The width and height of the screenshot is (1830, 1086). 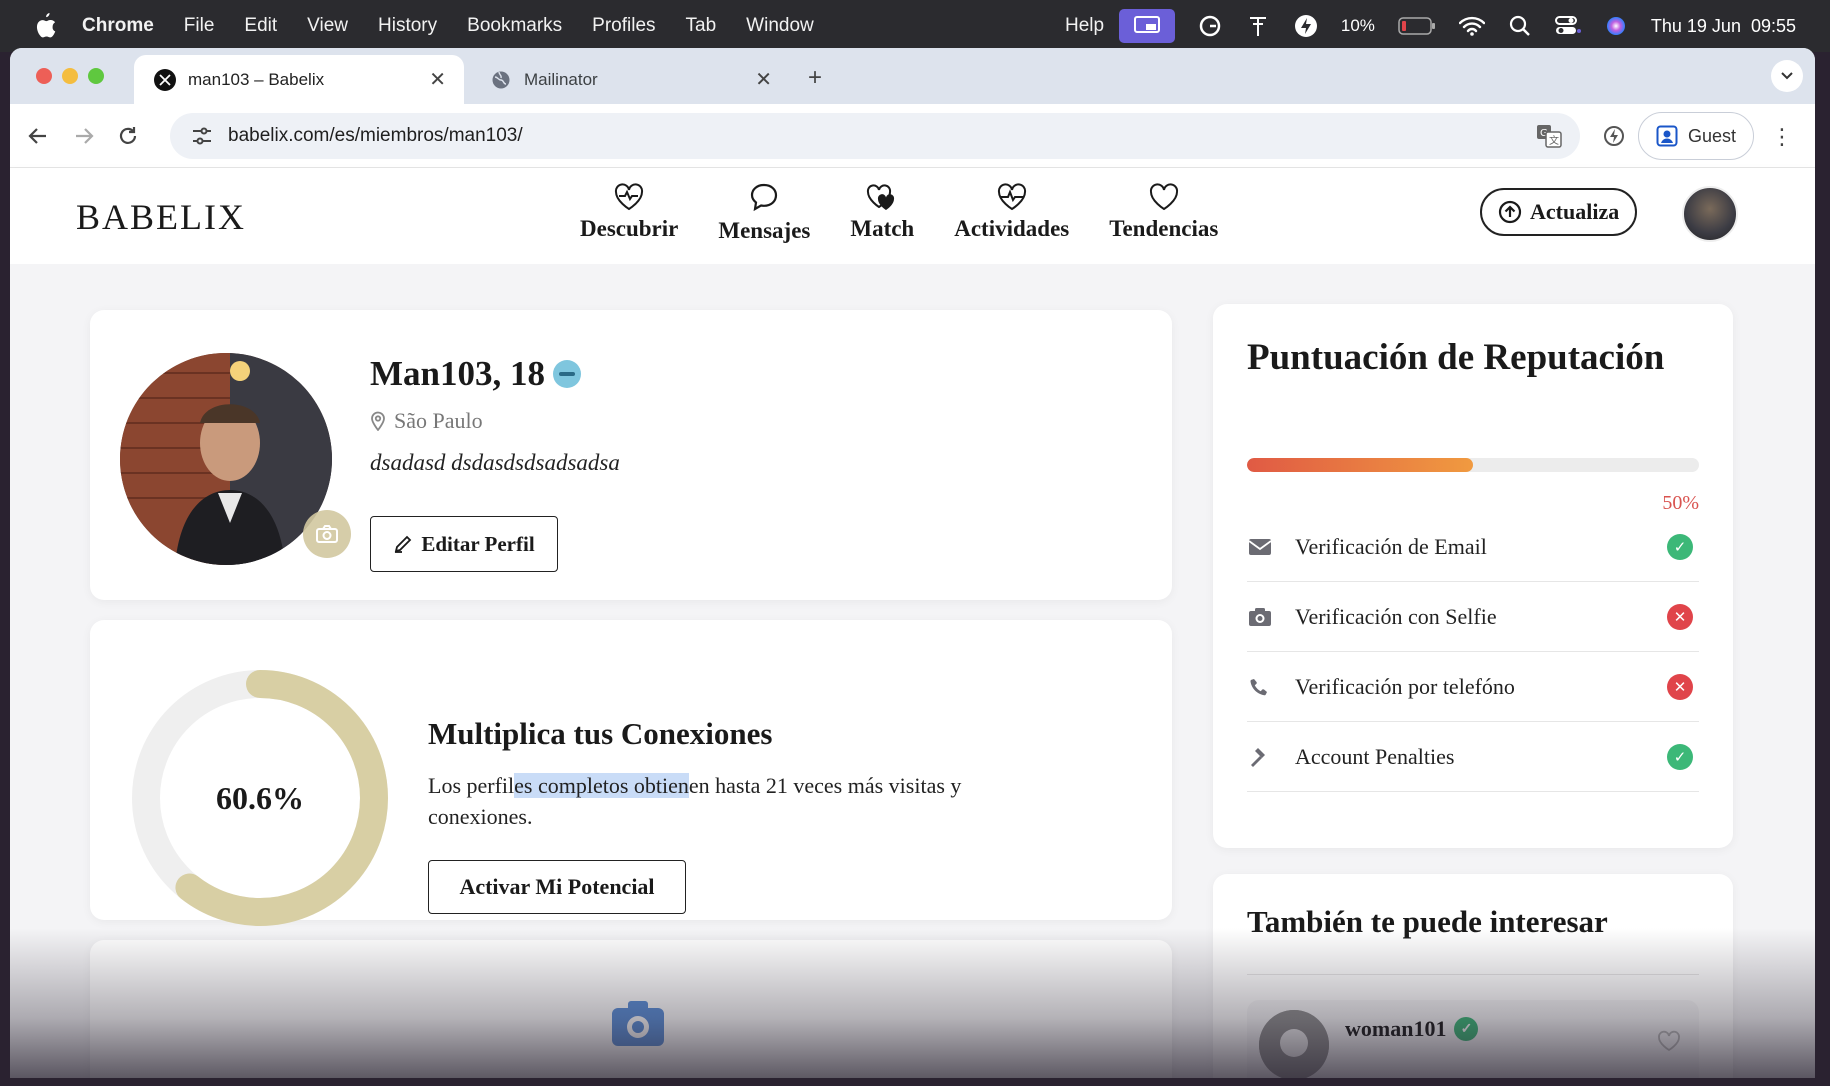 I want to click on translate-icon: G文, so click(x=1549, y=136).